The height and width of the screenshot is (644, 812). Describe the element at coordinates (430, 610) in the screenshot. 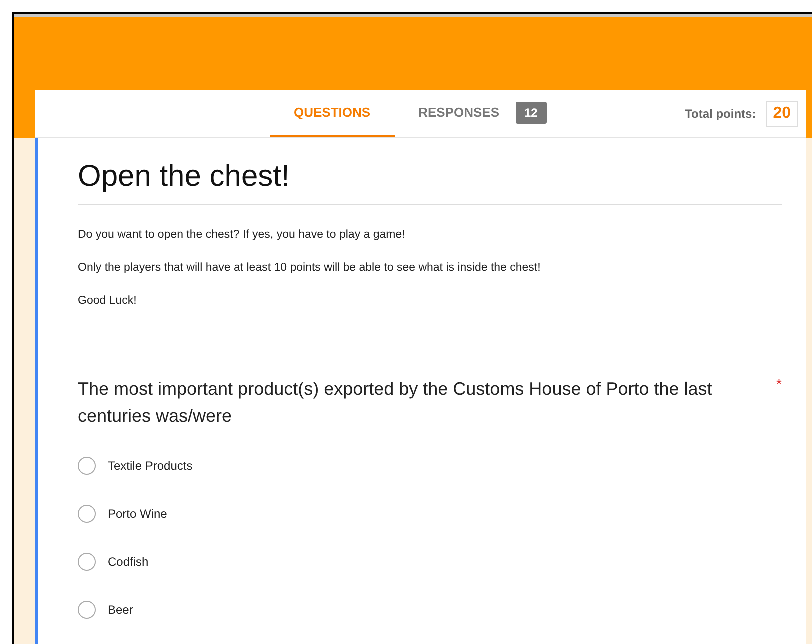

I see `radio-option: Beer` at that location.